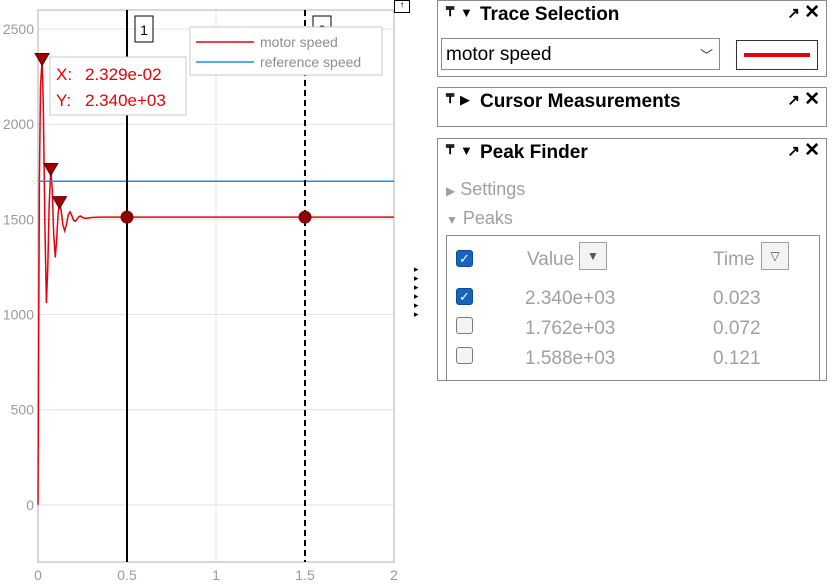  Describe the element at coordinates (464, 258) in the screenshot. I see `select-all-checkbox: ✓` at that location.